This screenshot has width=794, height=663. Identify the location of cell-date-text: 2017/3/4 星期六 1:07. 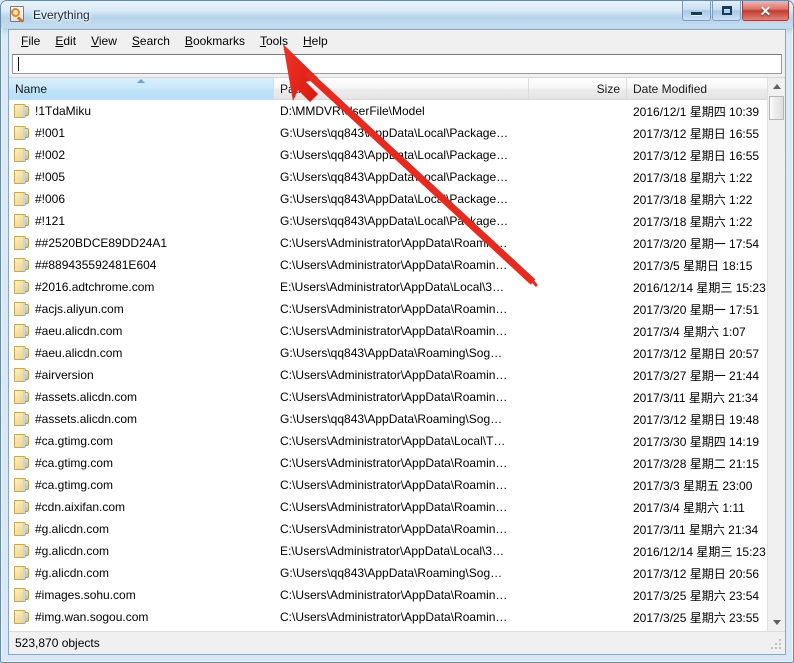
(689, 331).